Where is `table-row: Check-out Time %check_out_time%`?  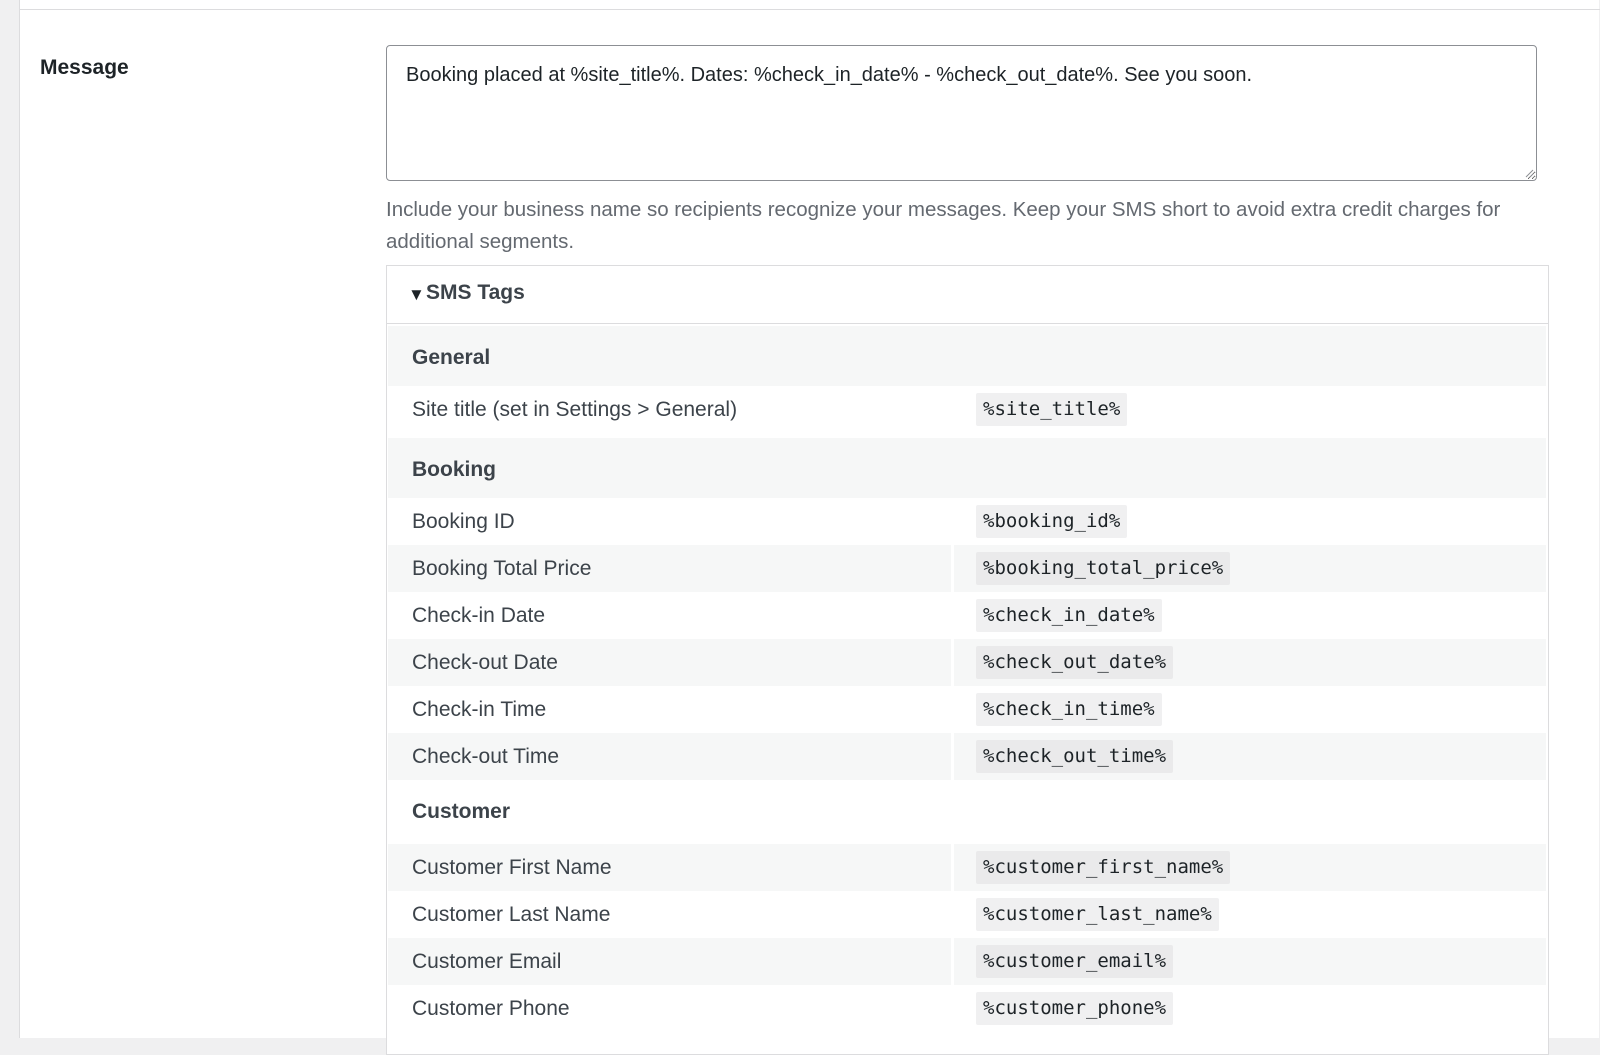
table-row: Check-out Time %check_out_time% is located at coordinates (967, 756).